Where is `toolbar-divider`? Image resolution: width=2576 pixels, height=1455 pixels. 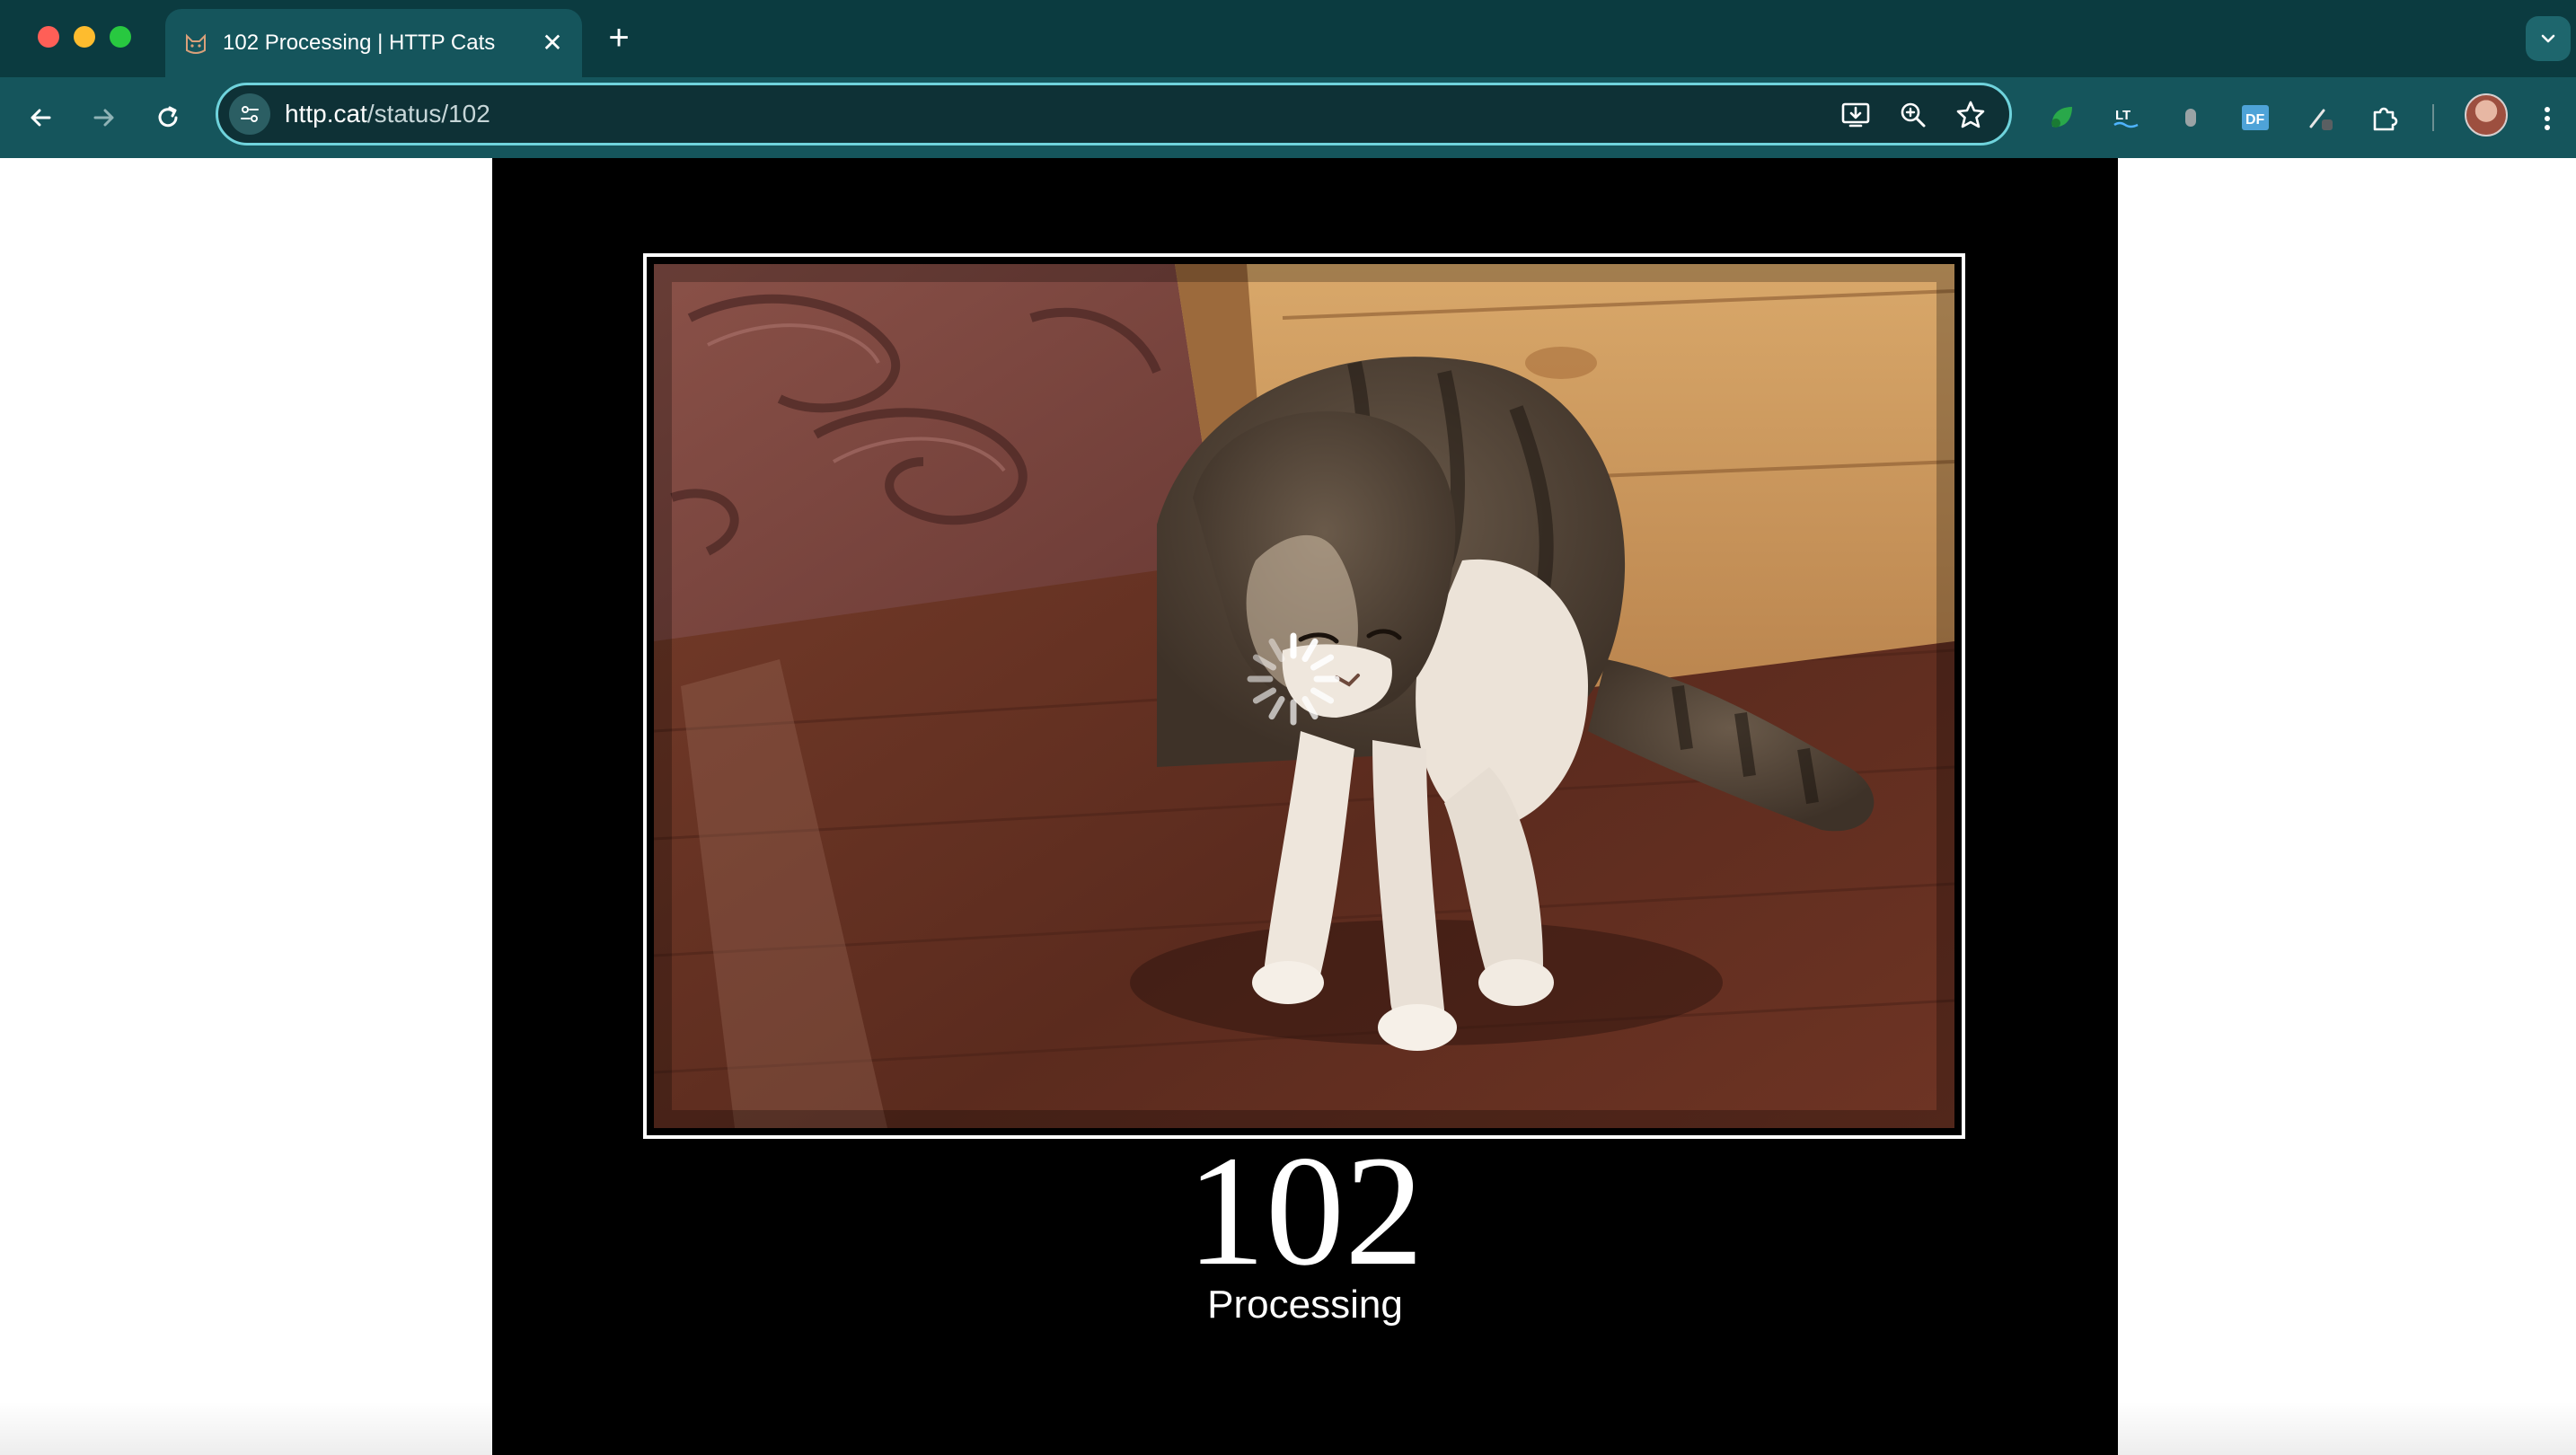 toolbar-divider is located at coordinates (2433, 117).